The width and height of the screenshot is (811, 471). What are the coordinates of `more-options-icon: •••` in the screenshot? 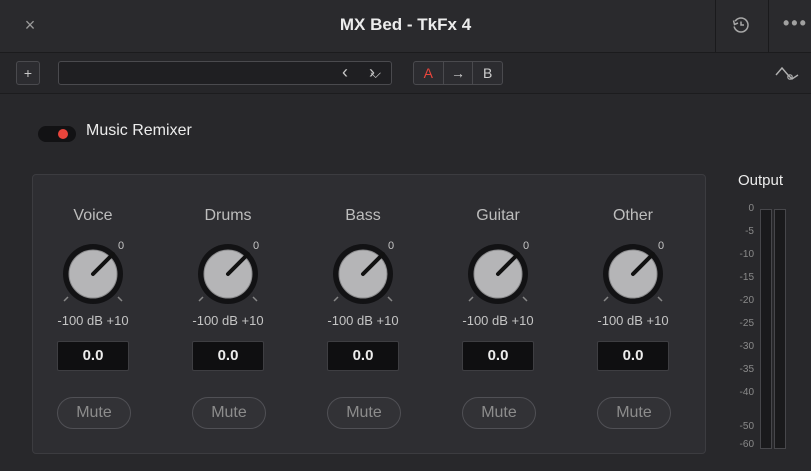 It's located at (795, 23).